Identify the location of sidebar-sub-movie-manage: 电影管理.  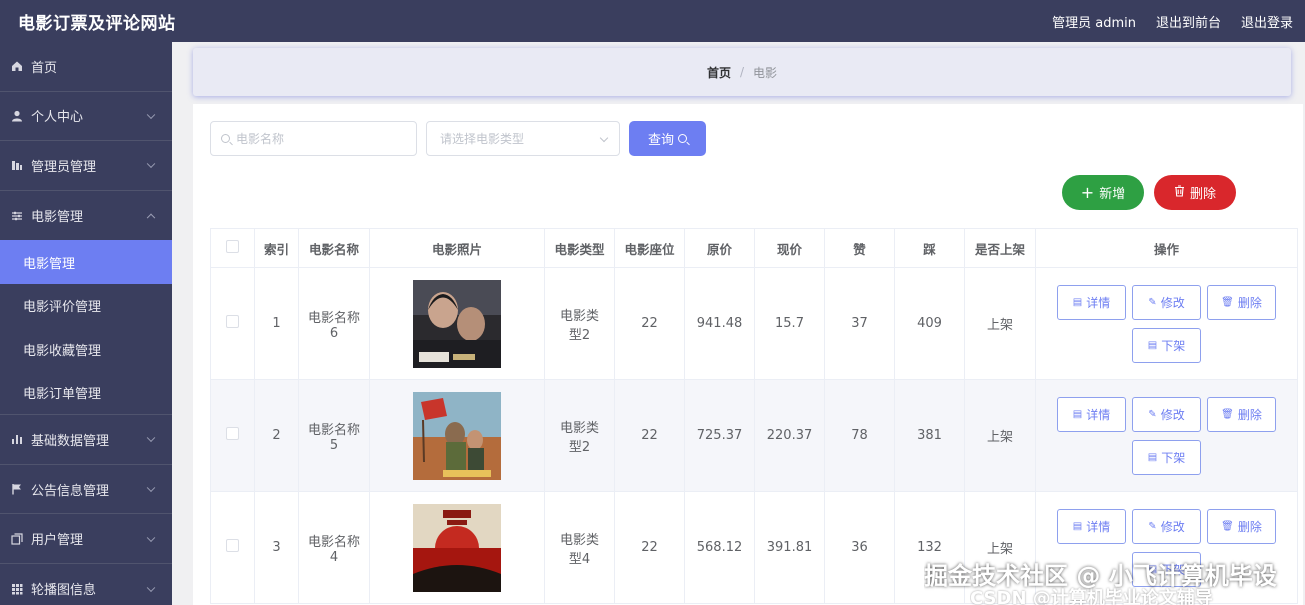
(86, 262).